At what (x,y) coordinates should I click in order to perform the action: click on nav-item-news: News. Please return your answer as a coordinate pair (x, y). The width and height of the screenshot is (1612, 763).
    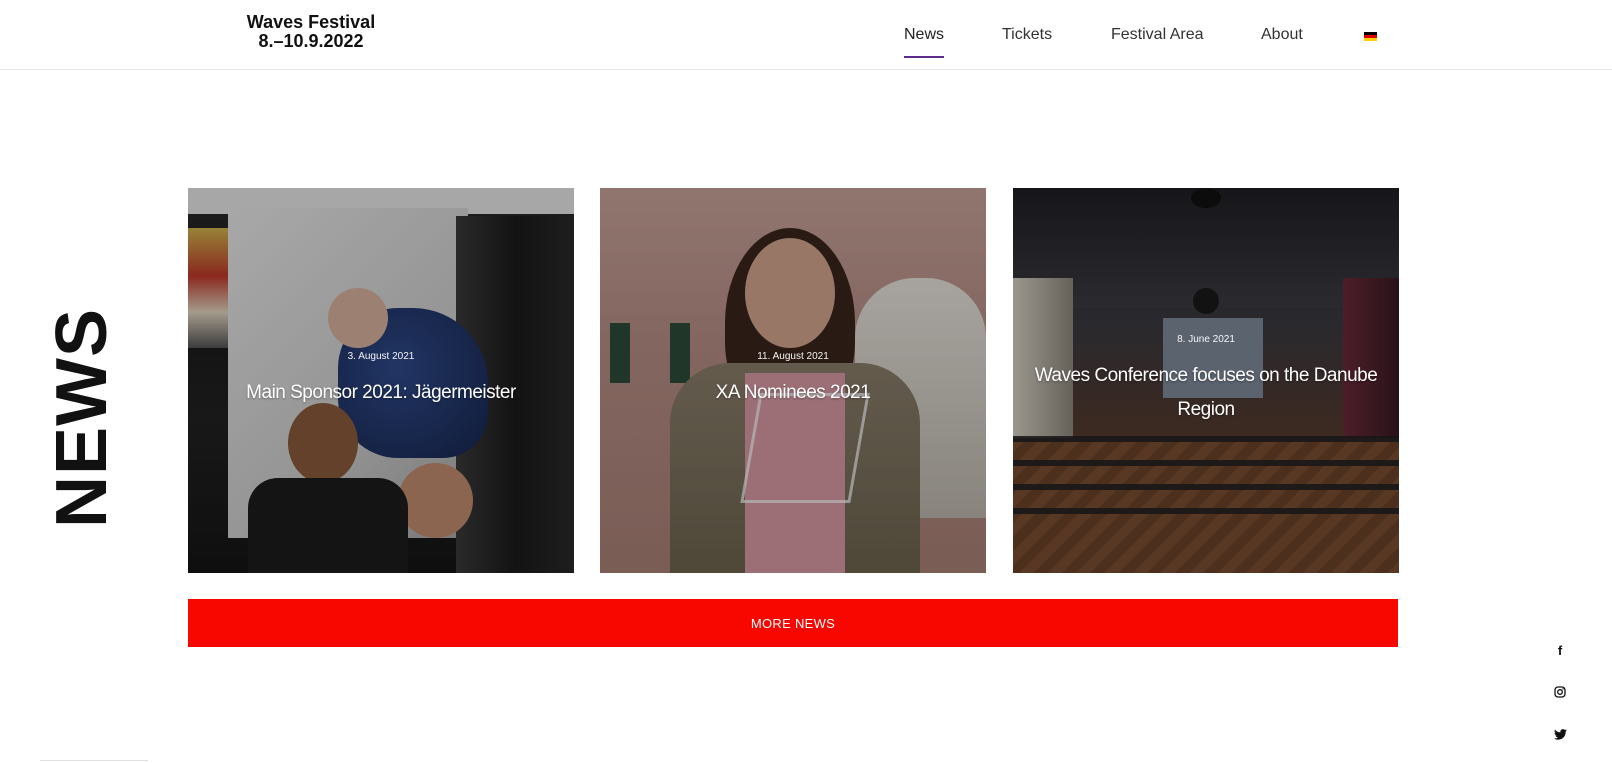
    Looking at the image, I should click on (924, 42).